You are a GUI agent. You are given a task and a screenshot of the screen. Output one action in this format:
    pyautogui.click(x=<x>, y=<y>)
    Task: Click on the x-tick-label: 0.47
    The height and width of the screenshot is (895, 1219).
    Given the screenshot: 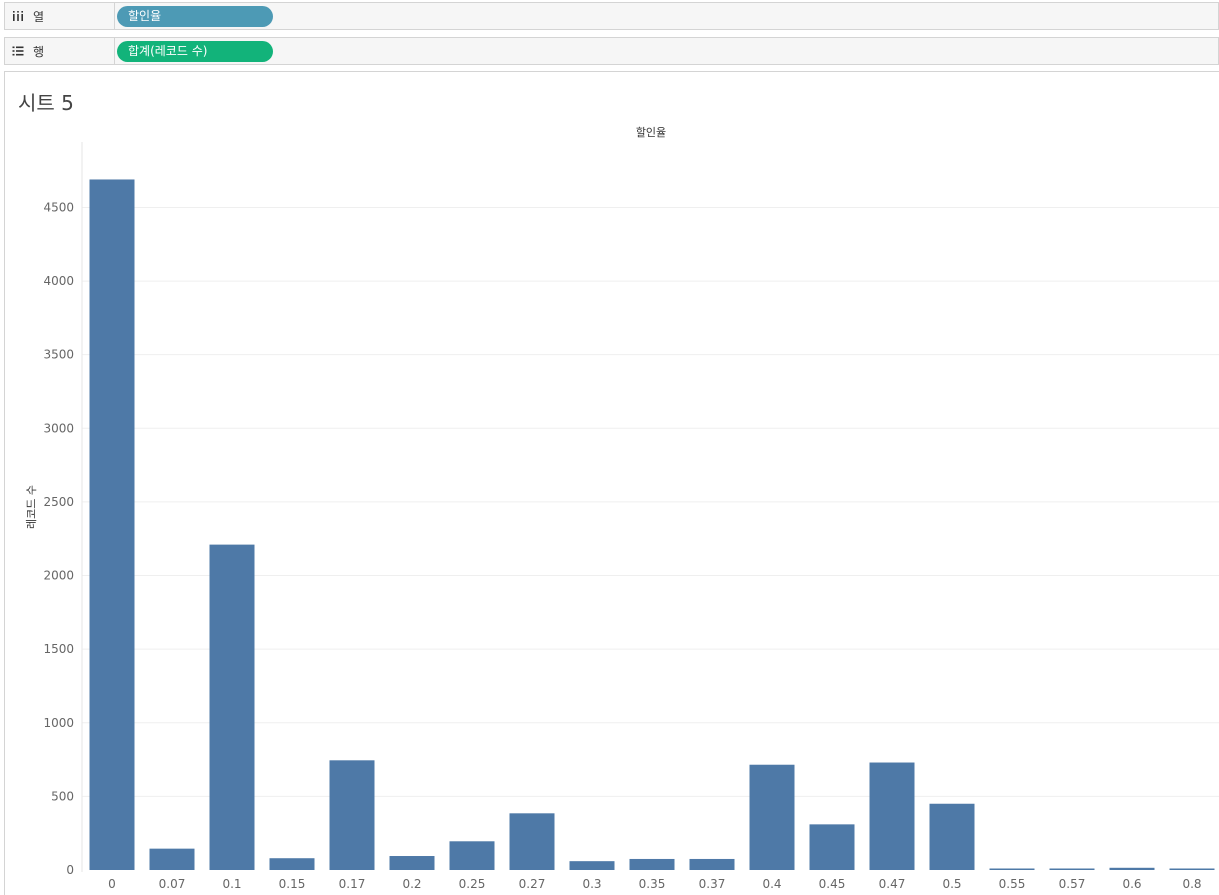 What is the action you would take?
    pyautogui.click(x=892, y=884)
    